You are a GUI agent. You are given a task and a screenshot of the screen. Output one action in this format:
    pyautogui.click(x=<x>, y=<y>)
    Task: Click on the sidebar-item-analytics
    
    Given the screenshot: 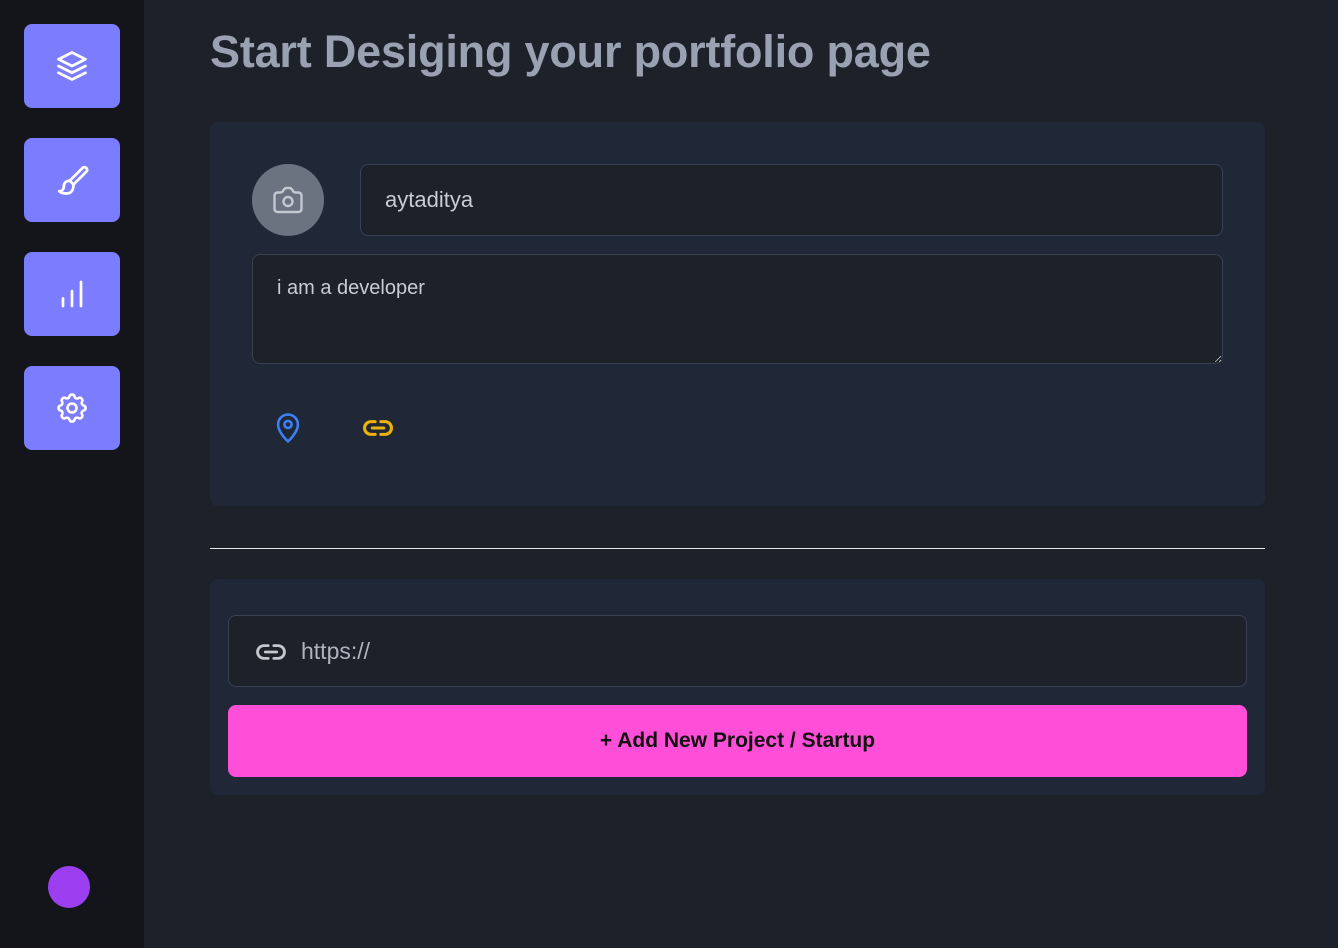 What is the action you would take?
    pyautogui.click(x=72, y=294)
    